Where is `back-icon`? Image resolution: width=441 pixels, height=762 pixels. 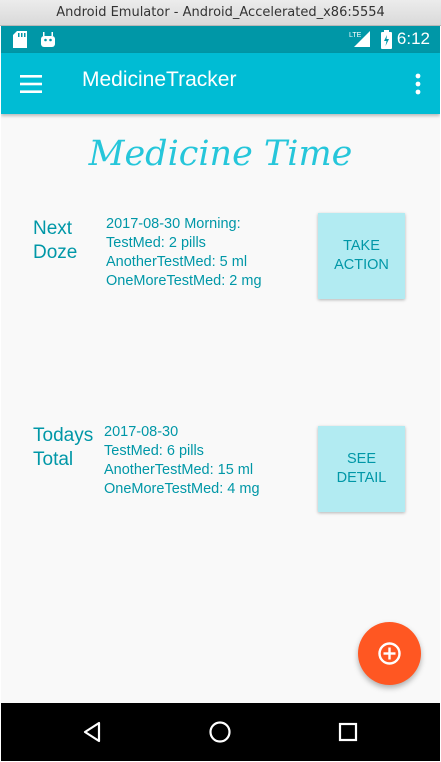
back-icon is located at coordinates (92, 732).